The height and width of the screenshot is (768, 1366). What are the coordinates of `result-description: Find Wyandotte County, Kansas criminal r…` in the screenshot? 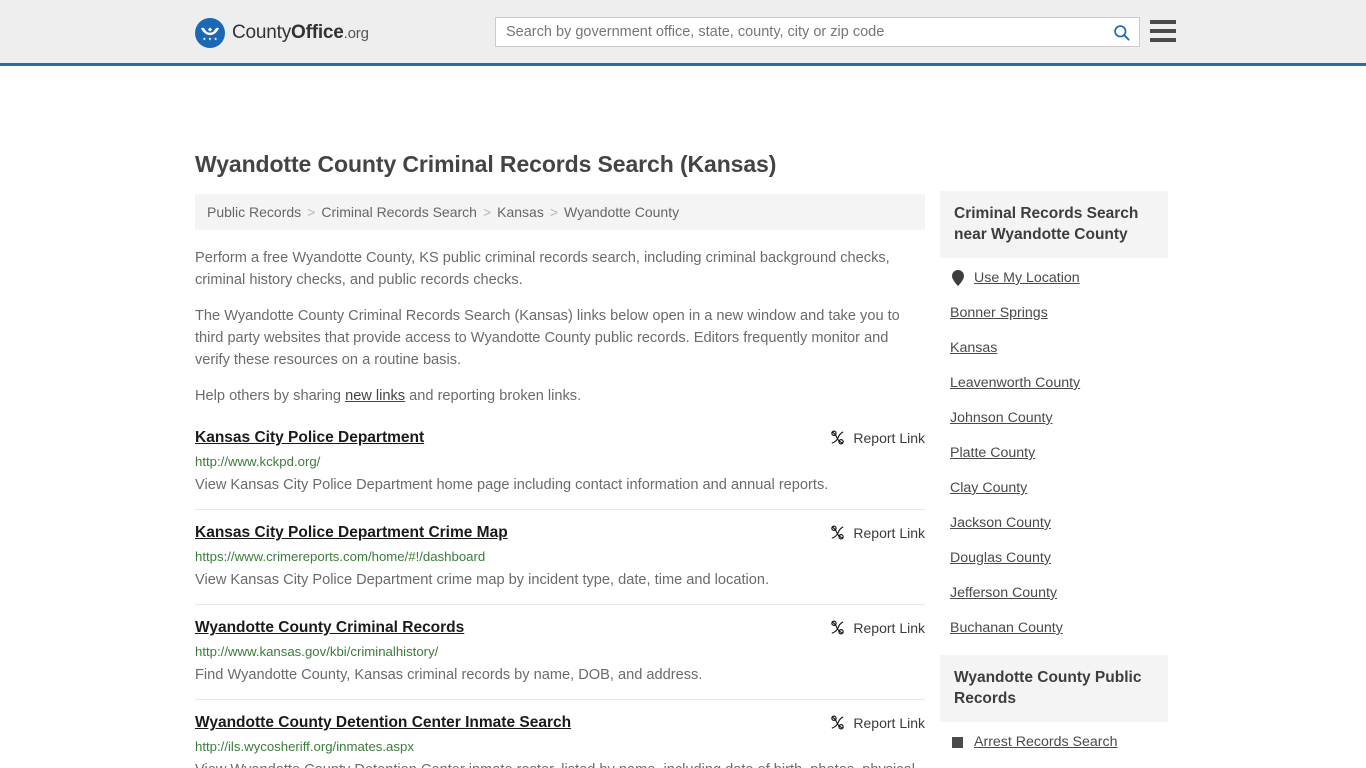 It's located at (449, 675).